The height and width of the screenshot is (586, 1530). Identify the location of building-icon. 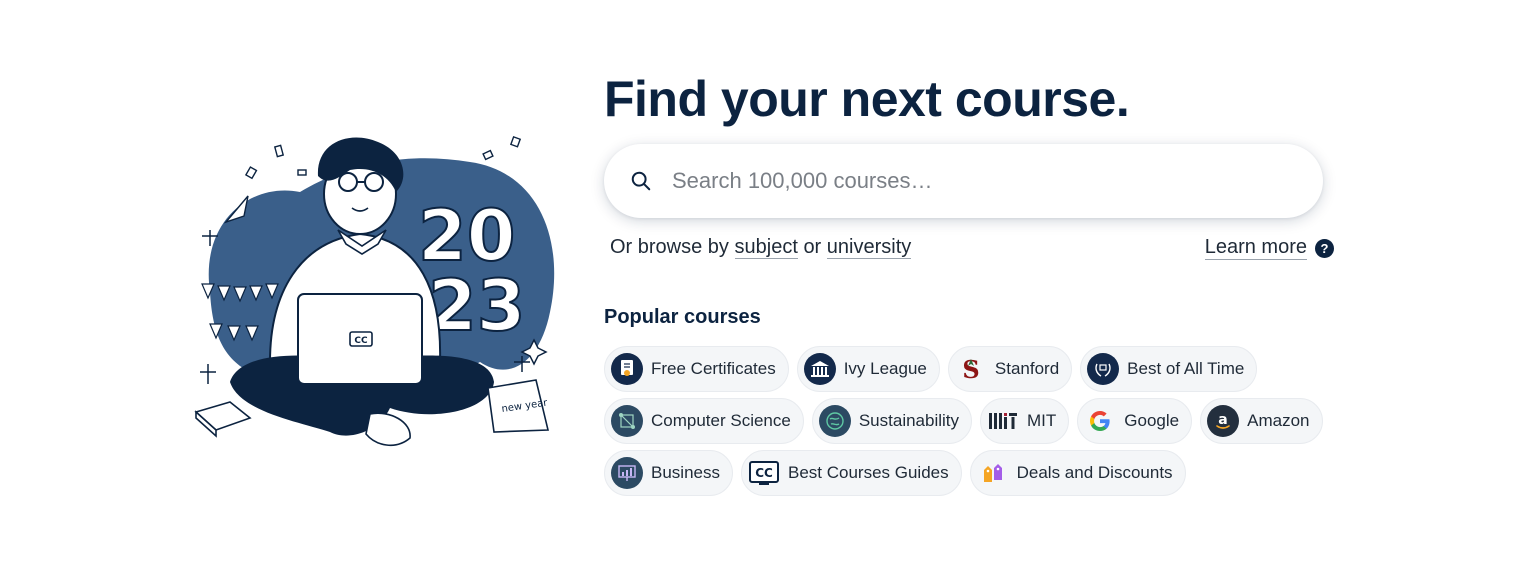
(819, 369).